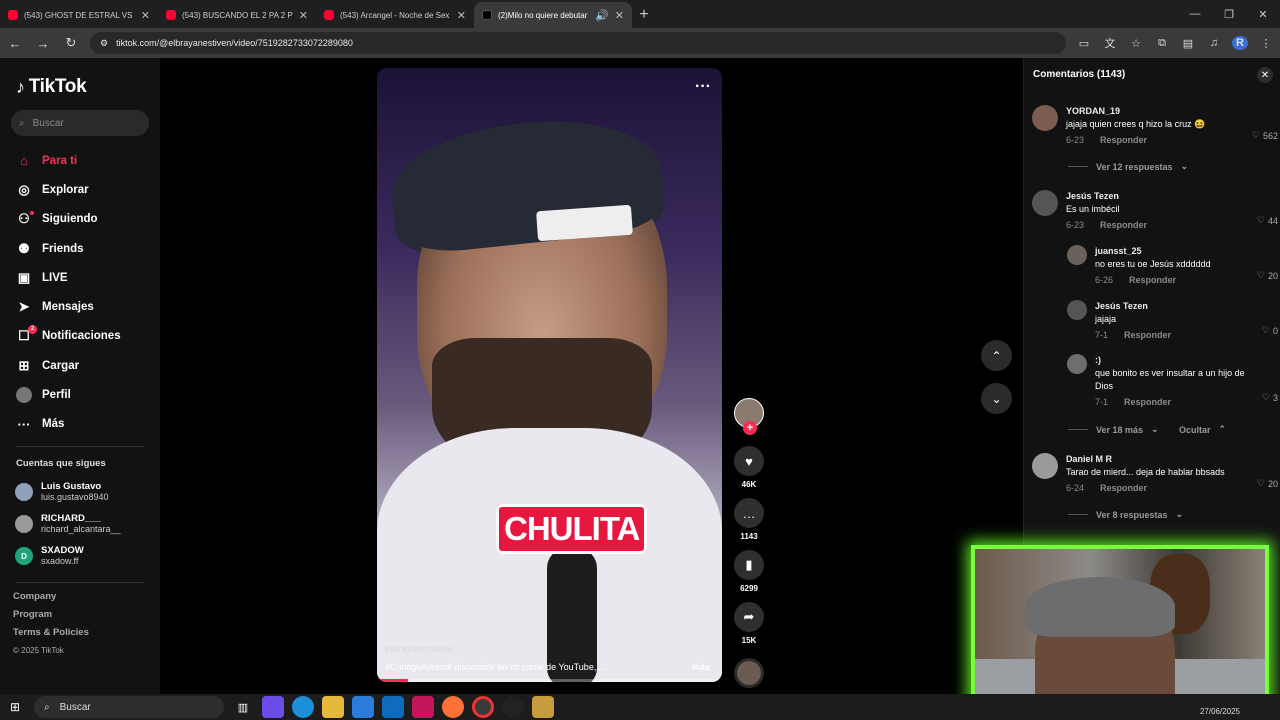 The image size is (1280, 720). Describe the element at coordinates (996, 398) in the screenshot. I see `next-video-chevron-down-icon: ⌄` at that location.